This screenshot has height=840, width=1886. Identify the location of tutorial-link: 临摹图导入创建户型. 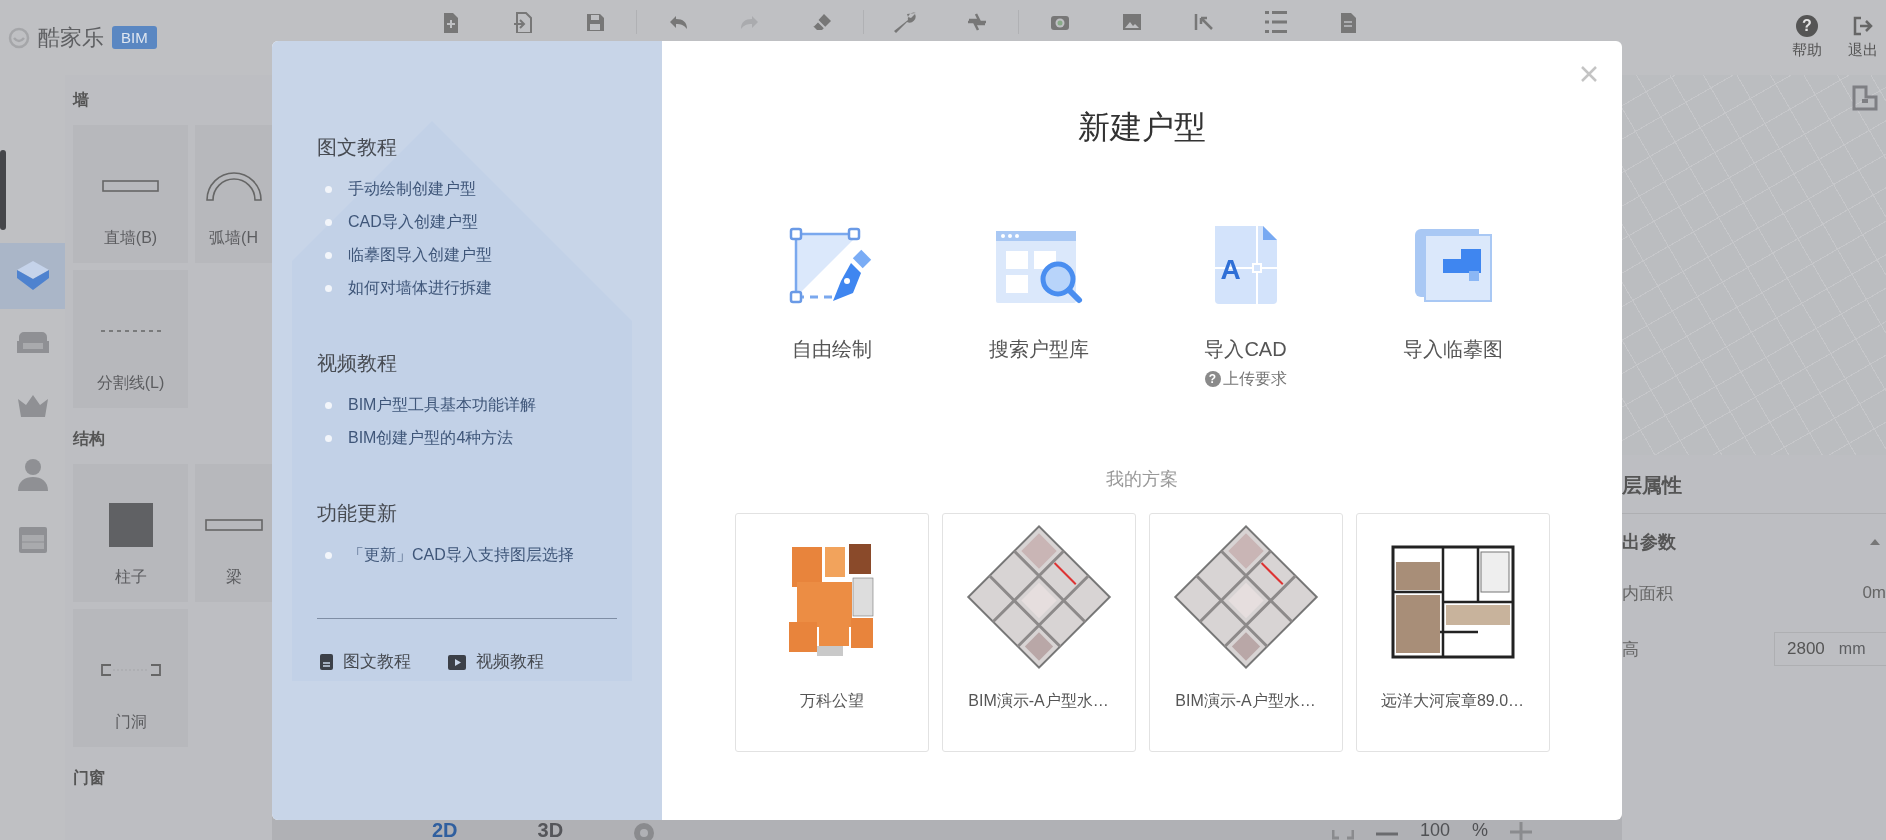
(420, 255).